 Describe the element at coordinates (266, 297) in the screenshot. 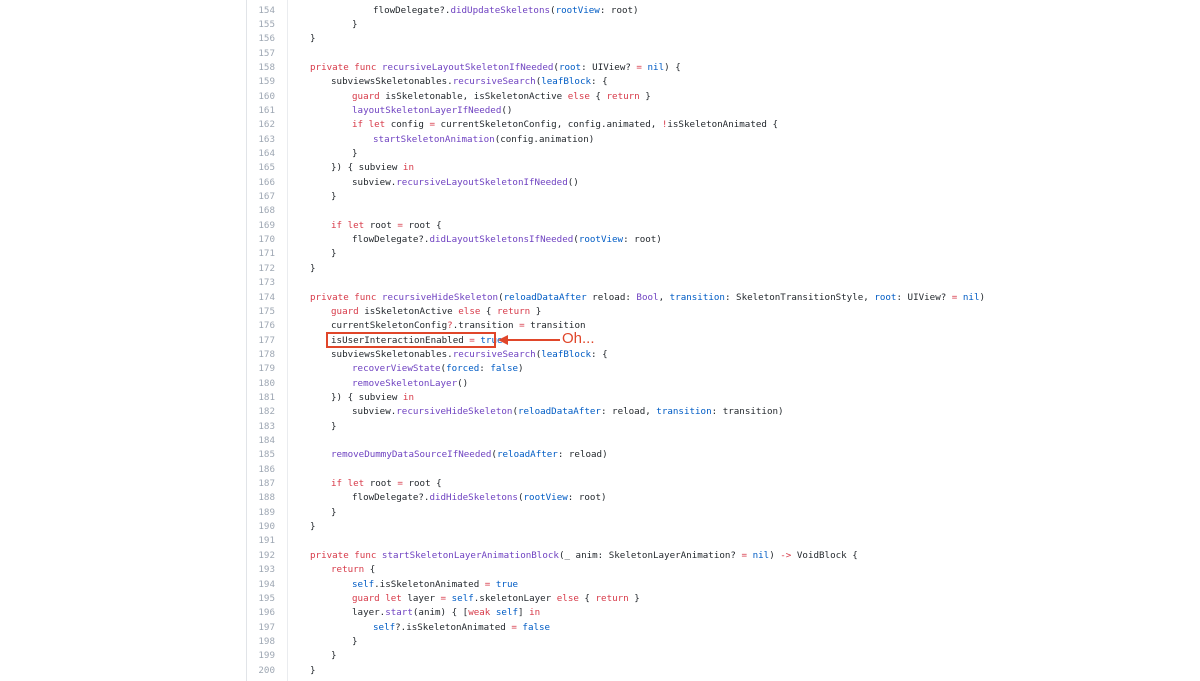

I see `line-number: 174` at that location.